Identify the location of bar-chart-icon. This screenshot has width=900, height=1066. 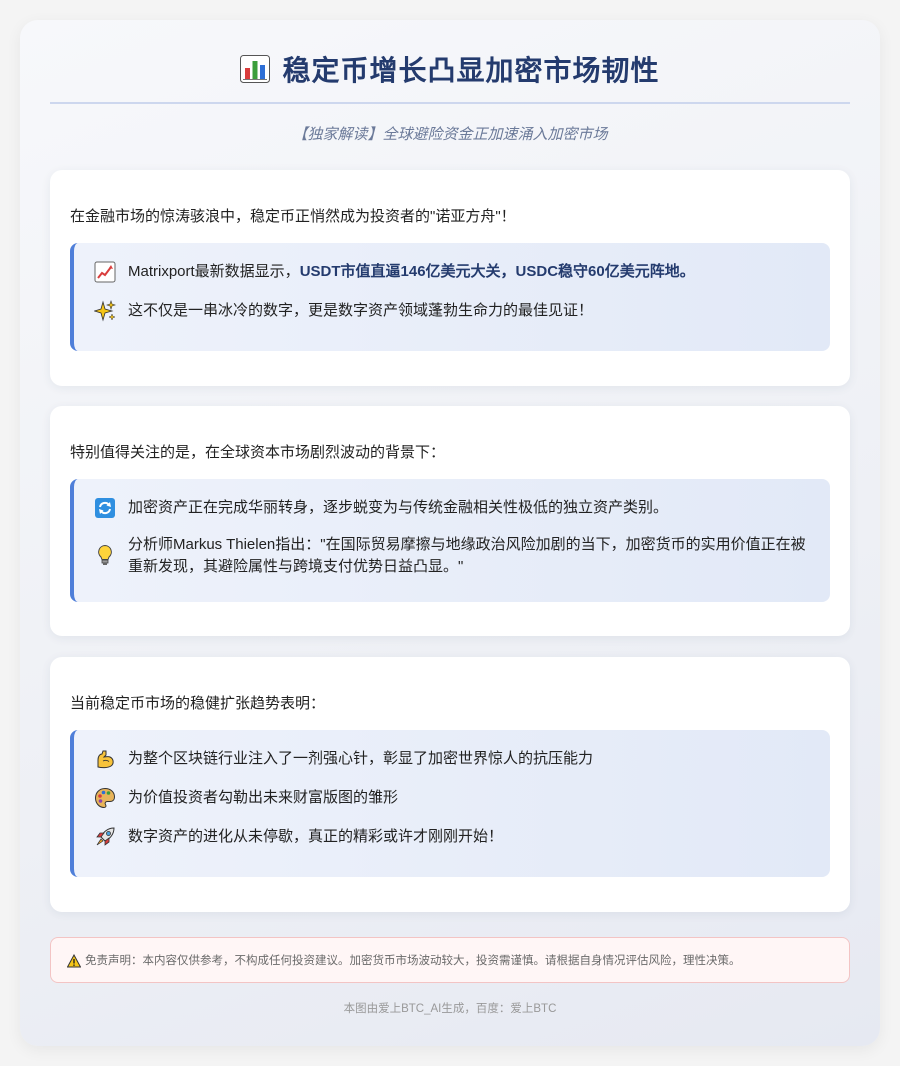
(255, 69).